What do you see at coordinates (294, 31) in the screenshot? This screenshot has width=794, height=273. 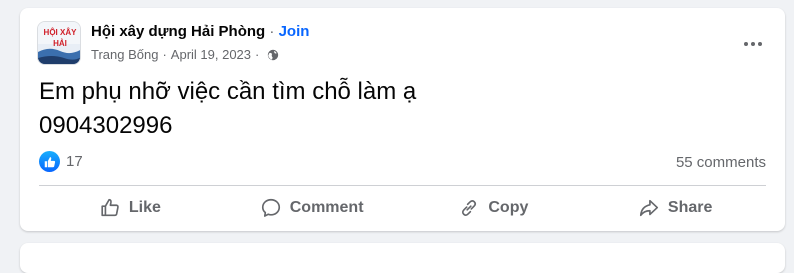 I see `join-button: Join` at bounding box center [294, 31].